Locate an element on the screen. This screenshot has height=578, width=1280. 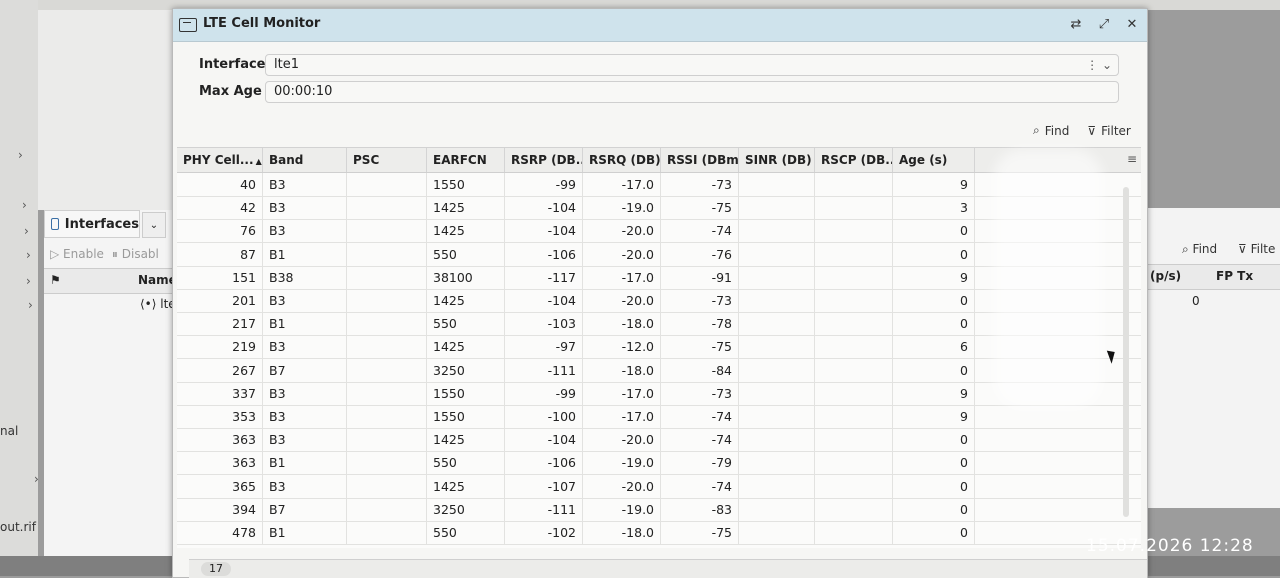
table-row: 219 B3 1425 -97 -12.0 -75 6 is located at coordinates (659, 347).